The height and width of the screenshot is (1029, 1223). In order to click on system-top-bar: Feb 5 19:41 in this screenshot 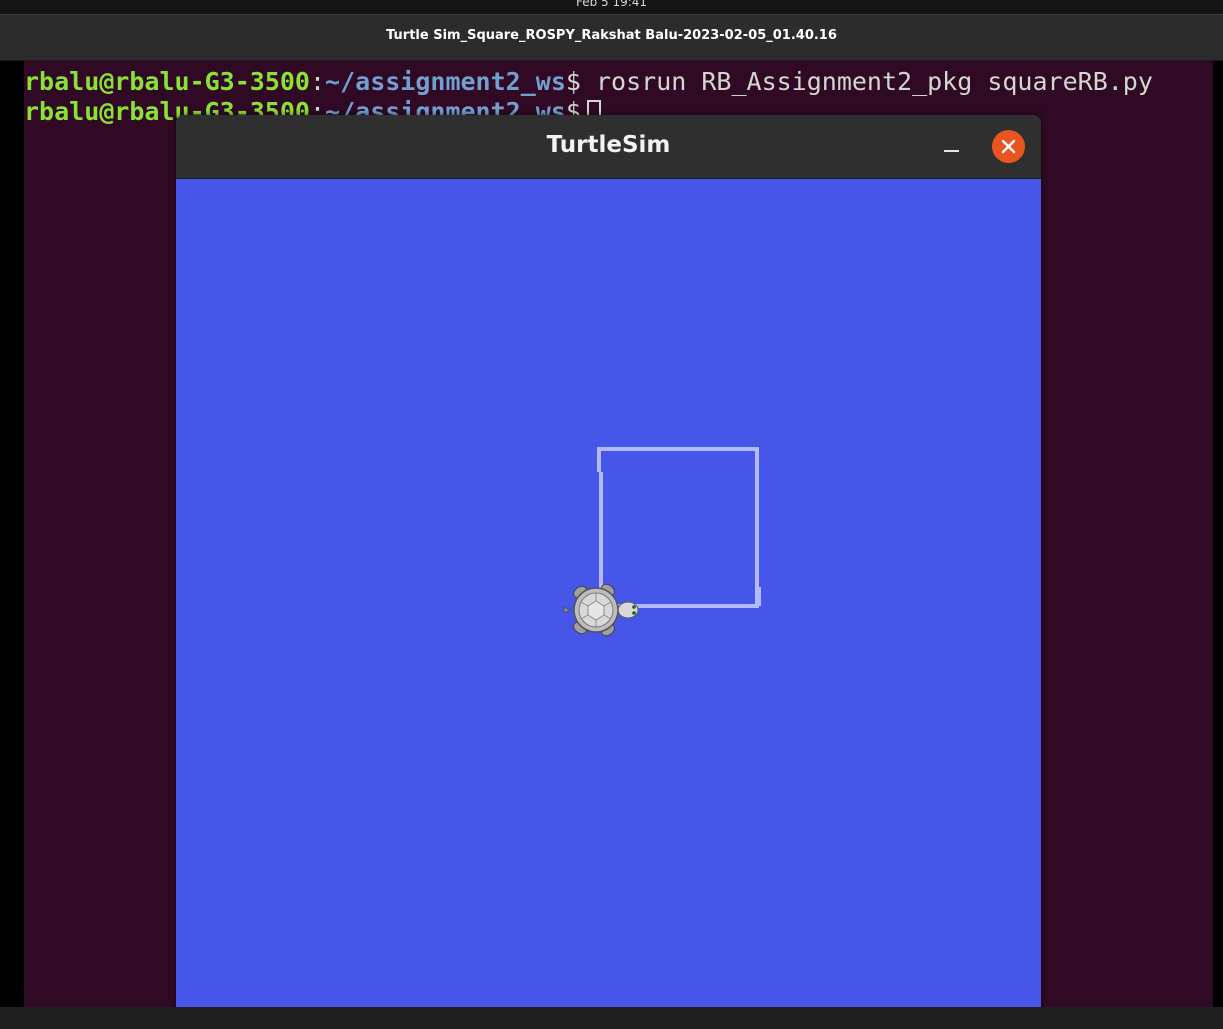, I will do `click(611, 7)`.